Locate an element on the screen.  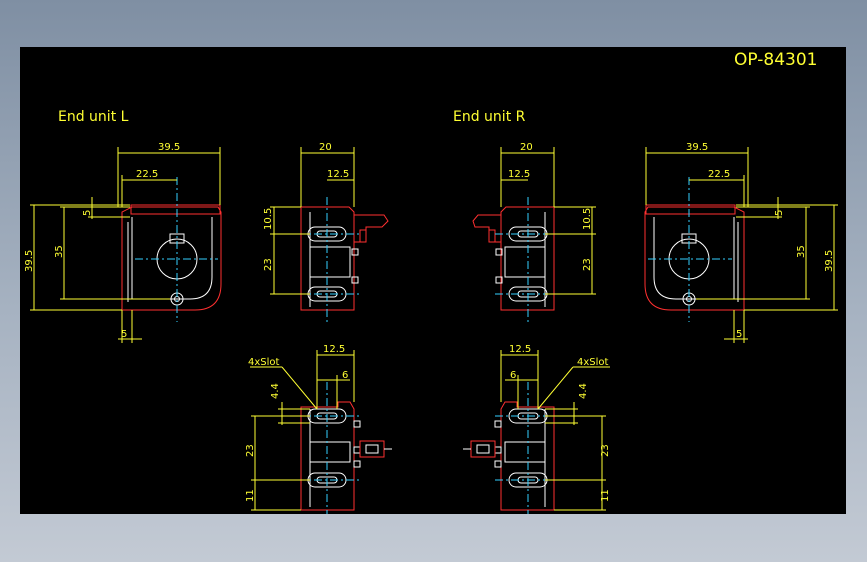
dim-39-5-side-l: 39.5 is located at coordinates (29, 261).